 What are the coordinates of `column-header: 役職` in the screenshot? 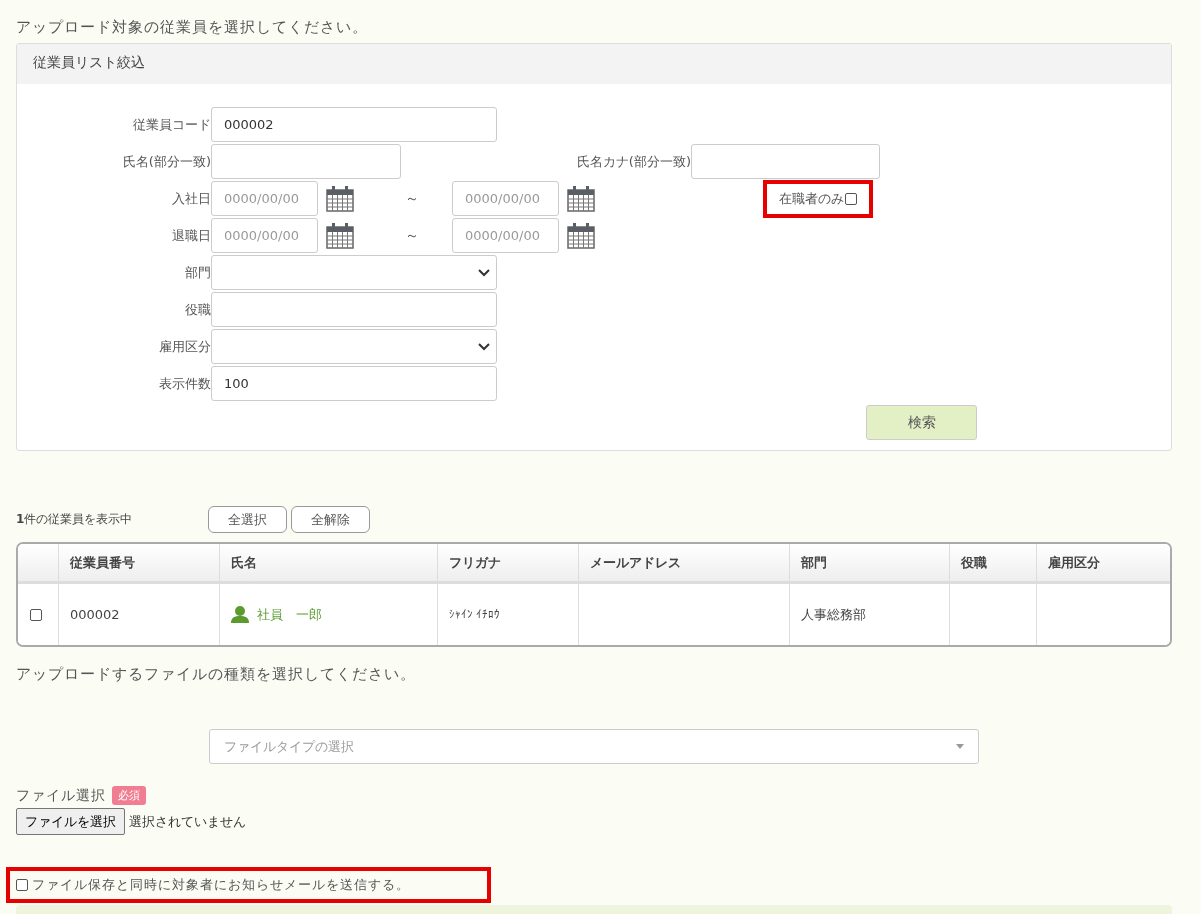 It's located at (992, 562).